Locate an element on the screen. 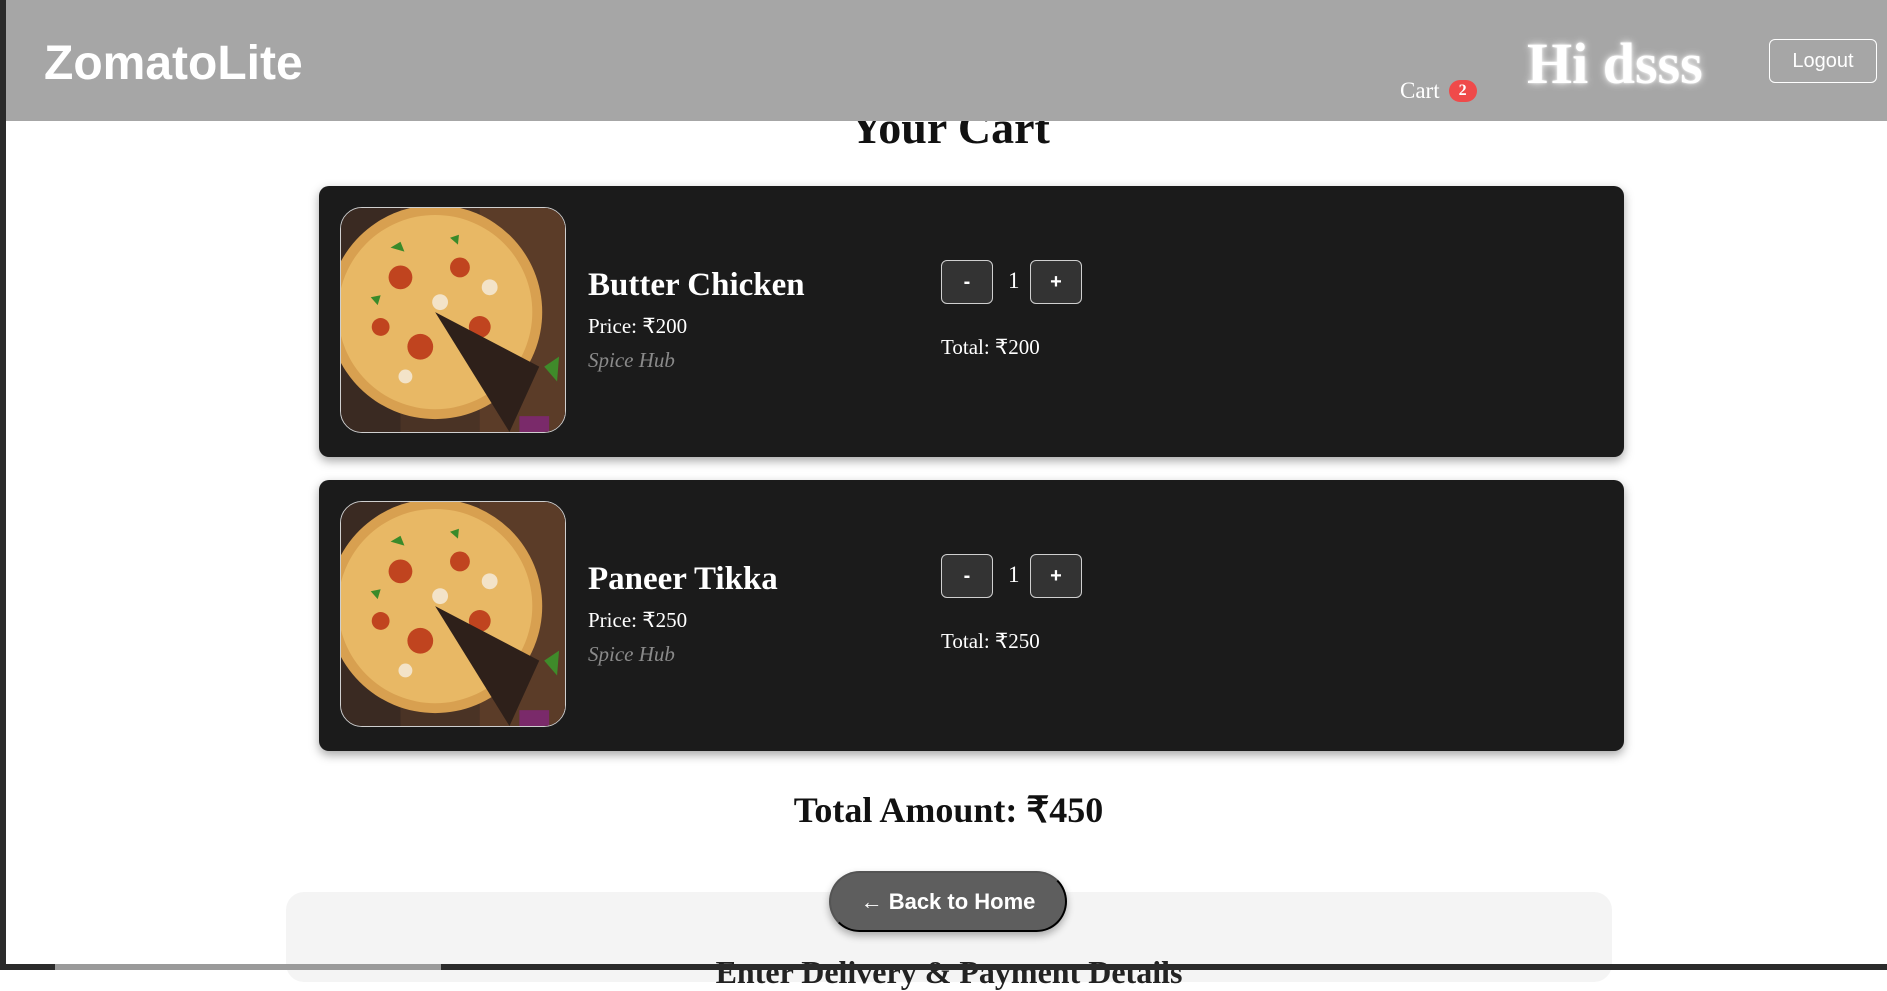 The width and height of the screenshot is (1887, 991). item-name: Butter Chicken is located at coordinates (696, 285).